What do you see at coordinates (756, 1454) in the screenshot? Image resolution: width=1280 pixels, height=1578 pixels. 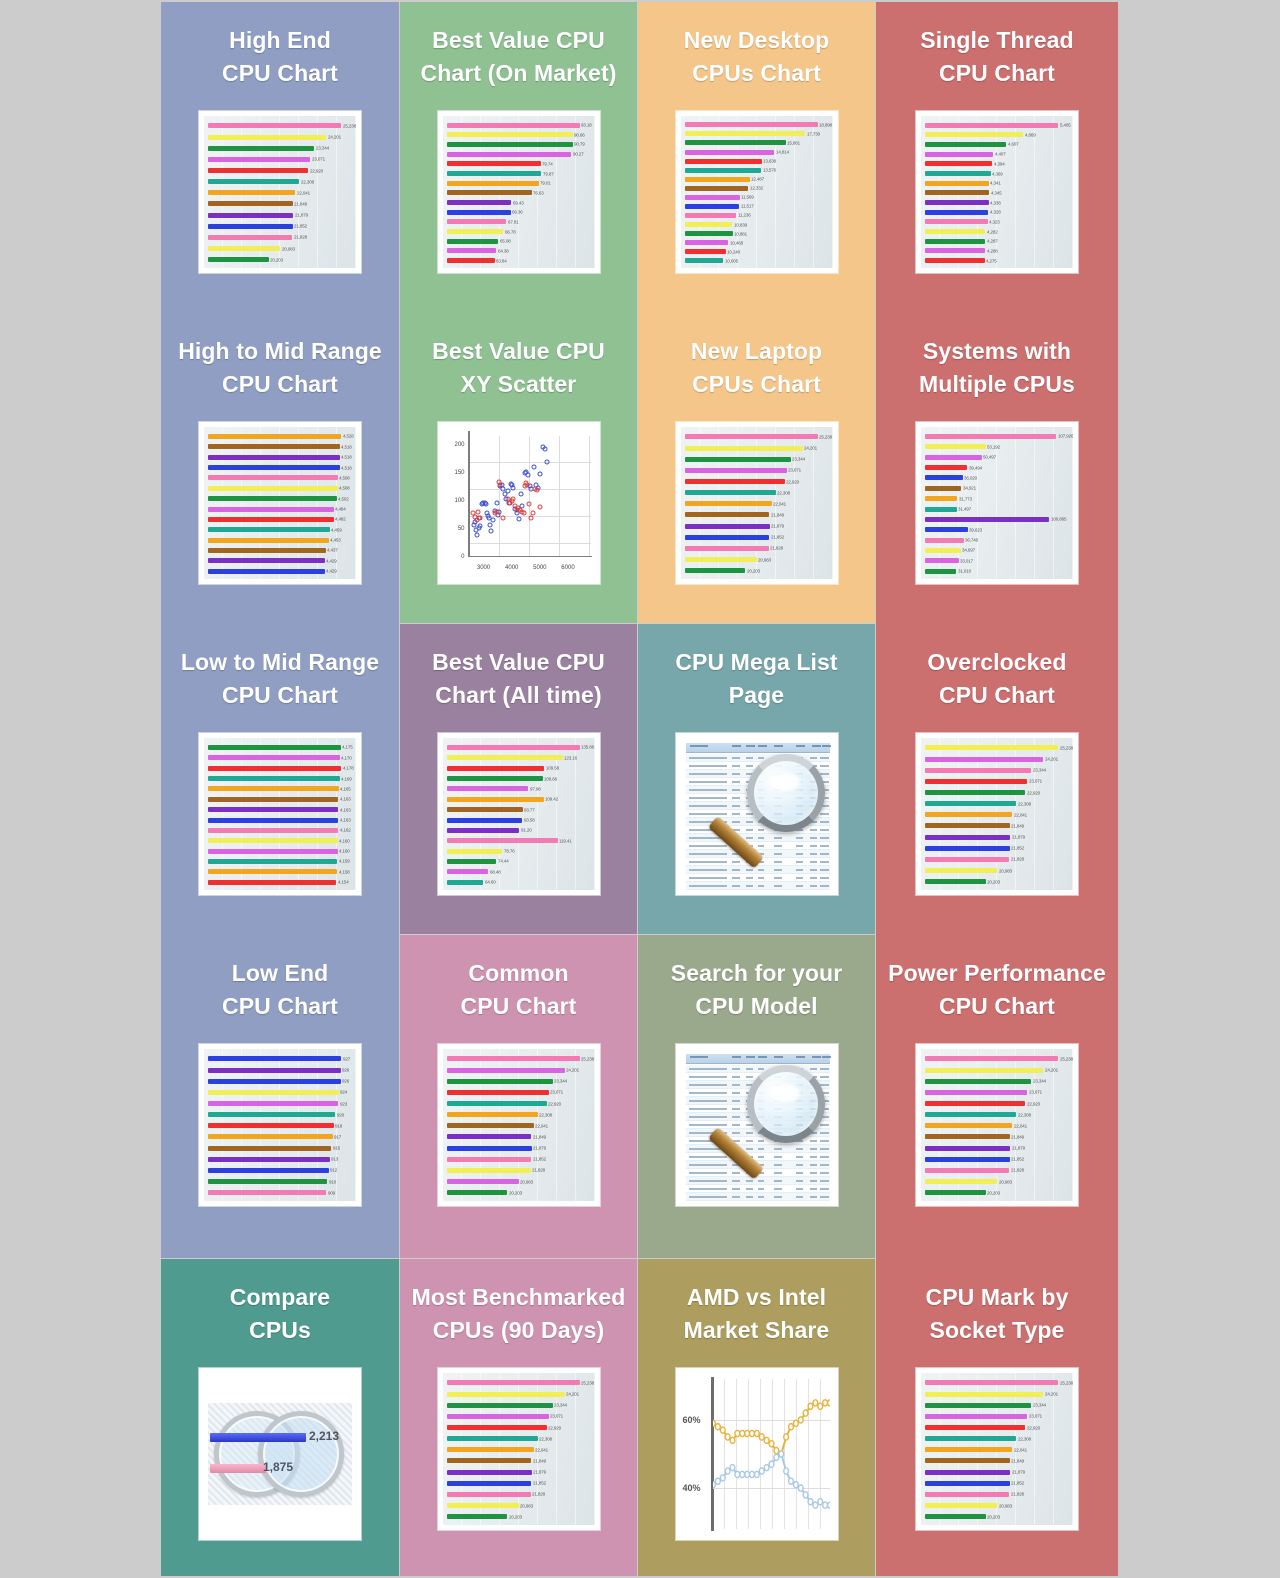 I see `tile-thumbnail-frame: 40% 60%` at bounding box center [756, 1454].